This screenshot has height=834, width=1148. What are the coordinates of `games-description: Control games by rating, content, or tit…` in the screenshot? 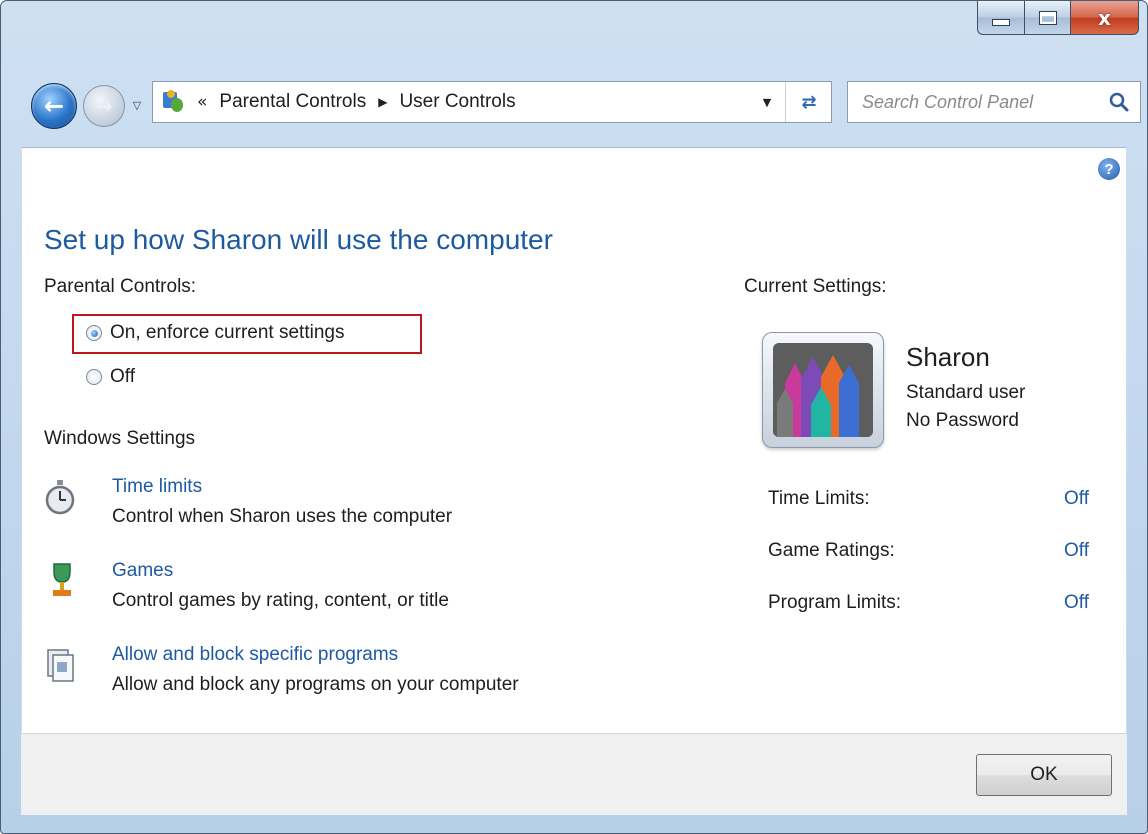 It's located at (280, 600).